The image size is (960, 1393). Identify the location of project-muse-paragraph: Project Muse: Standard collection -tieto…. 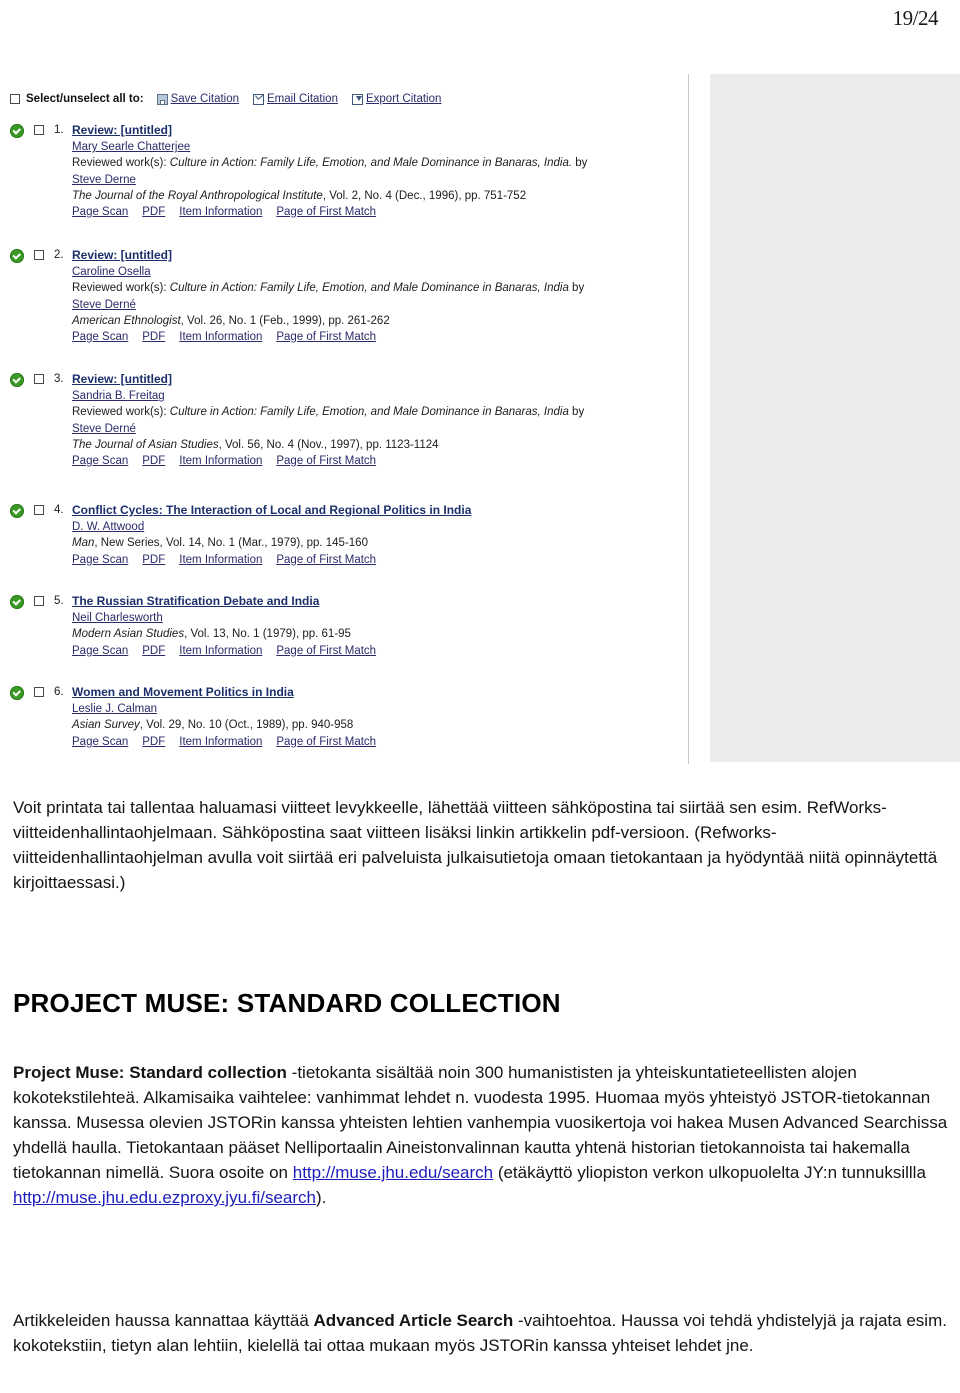
(480, 1135).